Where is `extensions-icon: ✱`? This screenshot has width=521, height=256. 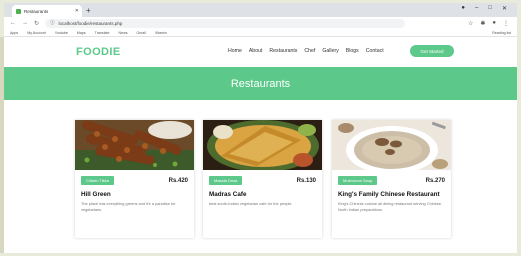
extensions-icon: ✱ is located at coordinates (482, 23).